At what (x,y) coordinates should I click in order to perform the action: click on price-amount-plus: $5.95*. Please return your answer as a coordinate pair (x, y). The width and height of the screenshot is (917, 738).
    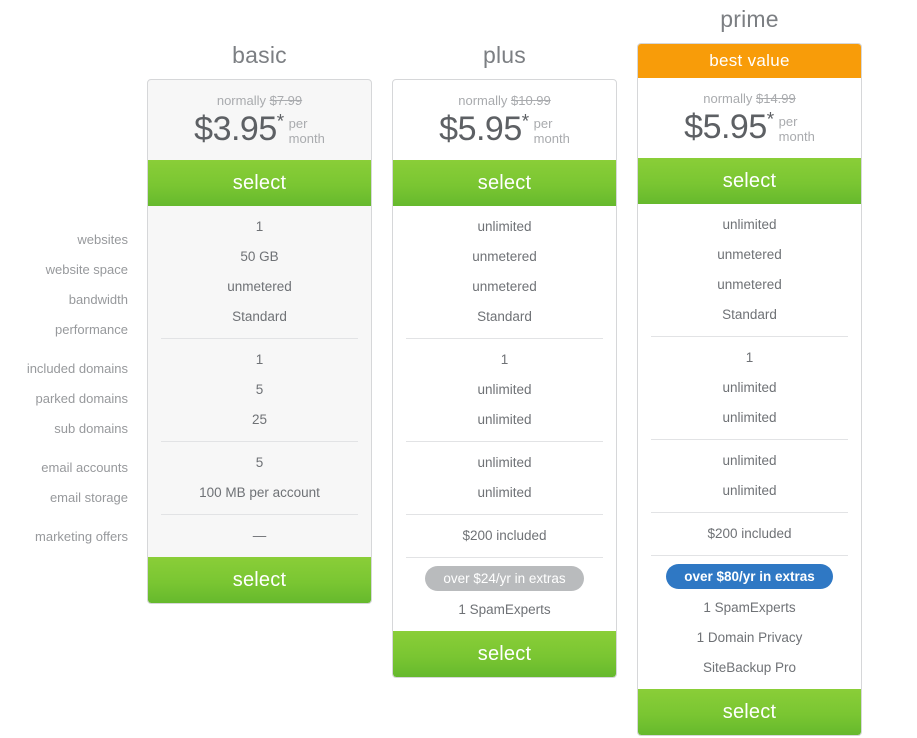
    Looking at the image, I should click on (484, 129).